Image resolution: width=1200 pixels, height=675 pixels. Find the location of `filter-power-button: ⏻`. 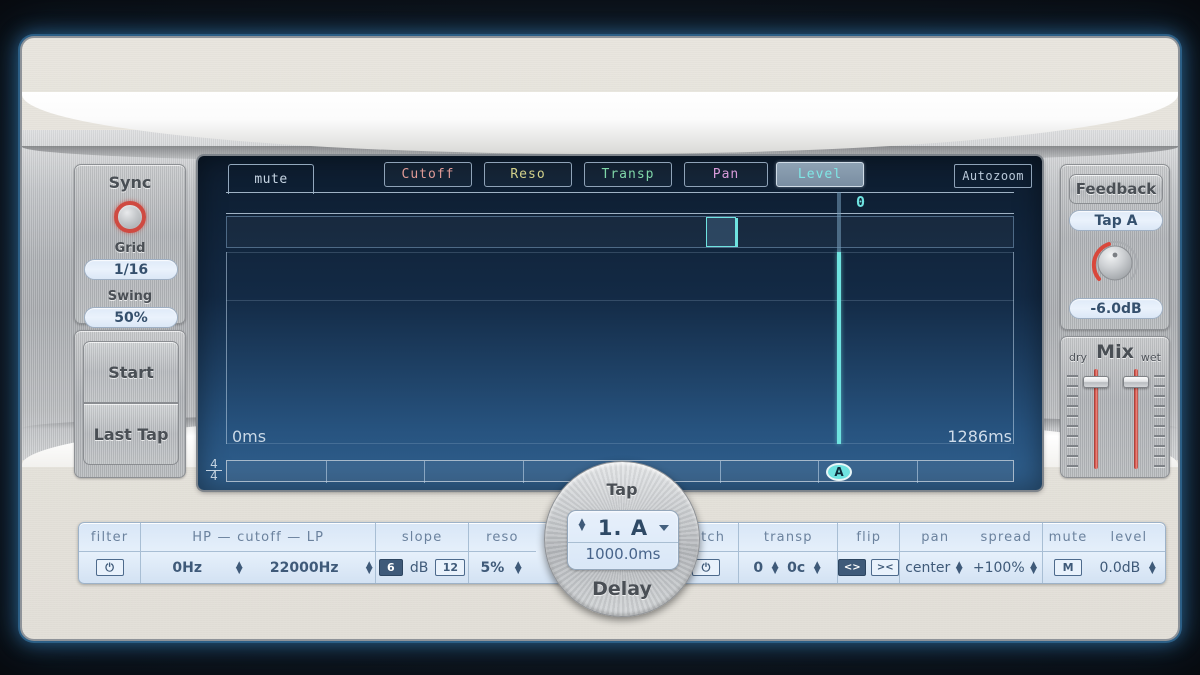

filter-power-button: ⏻ is located at coordinates (109, 567).